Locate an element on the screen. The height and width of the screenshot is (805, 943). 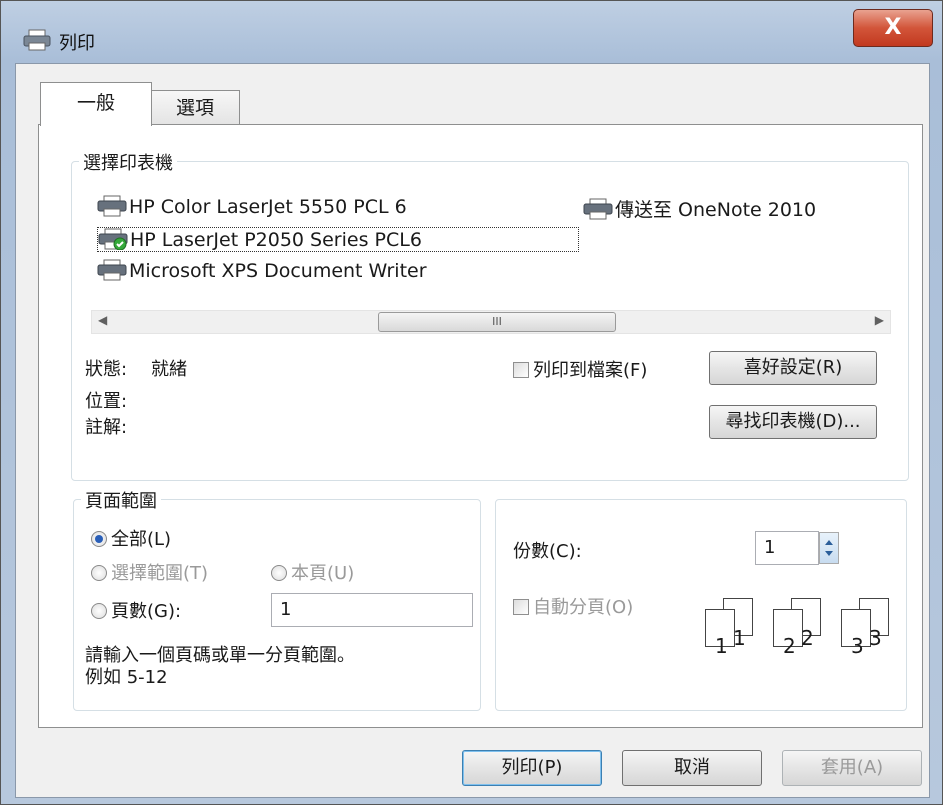
print-to-file-label: 列印到檔案(F) is located at coordinates (590, 370).